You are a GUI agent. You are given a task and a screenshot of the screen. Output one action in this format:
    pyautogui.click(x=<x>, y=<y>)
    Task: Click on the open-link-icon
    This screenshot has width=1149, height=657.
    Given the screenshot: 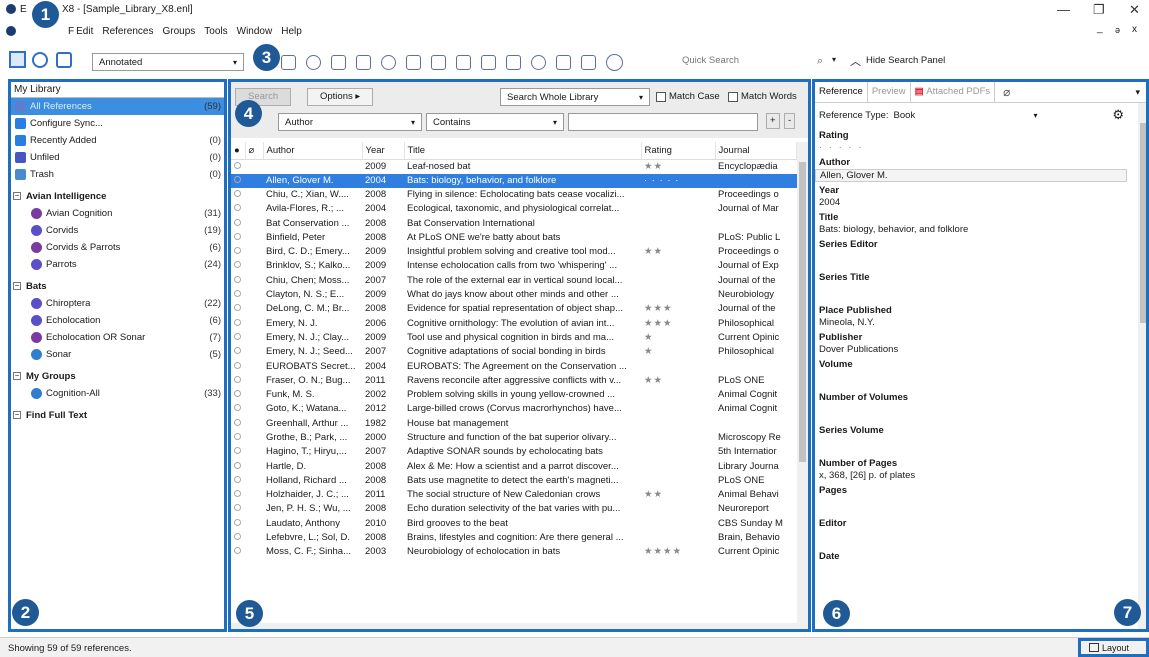 What is the action you would take?
    pyautogui.click(x=413, y=62)
    